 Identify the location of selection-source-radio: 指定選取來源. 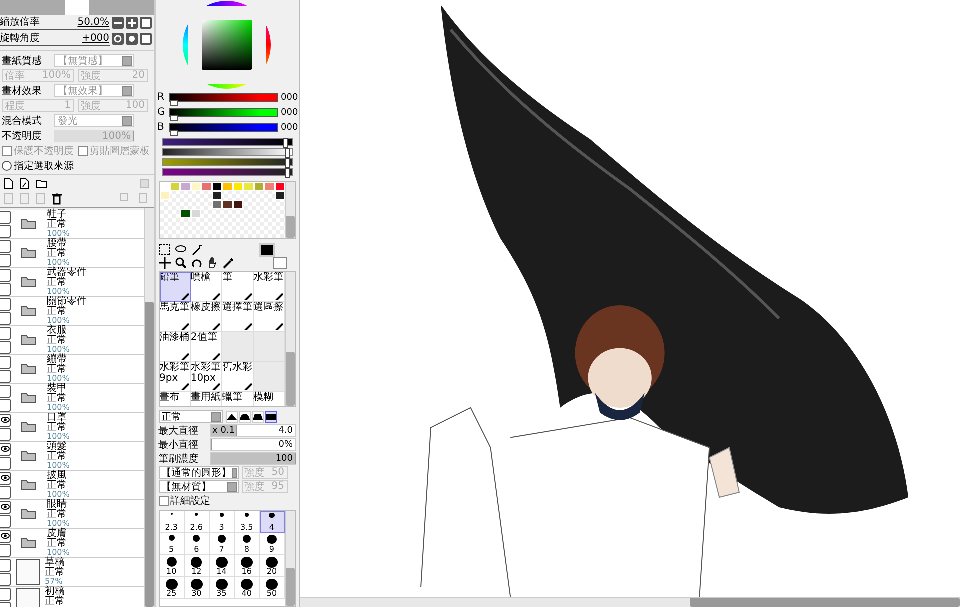
(38, 165).